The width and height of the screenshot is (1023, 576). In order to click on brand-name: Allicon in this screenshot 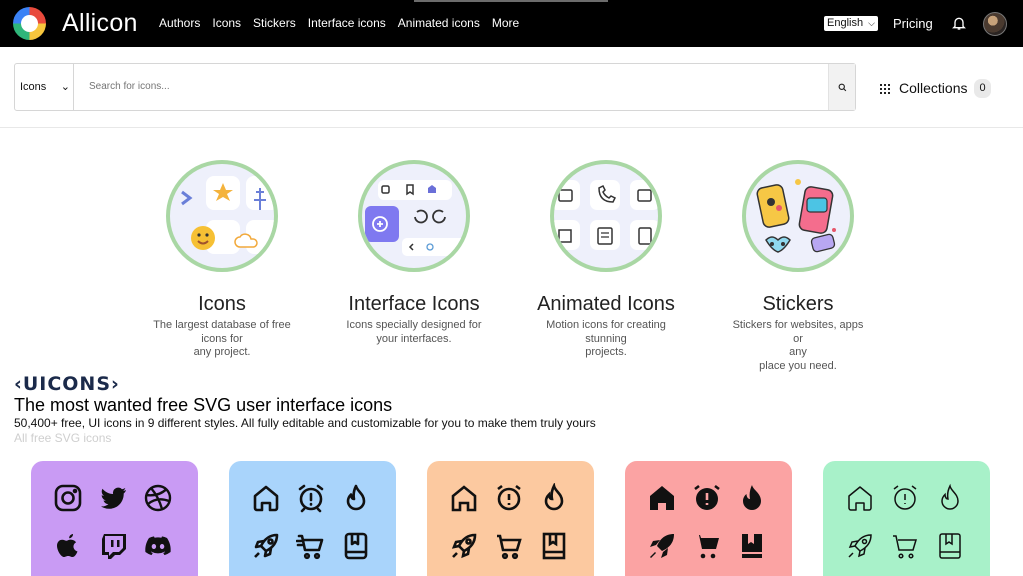, I will do `click(100, 23)`.